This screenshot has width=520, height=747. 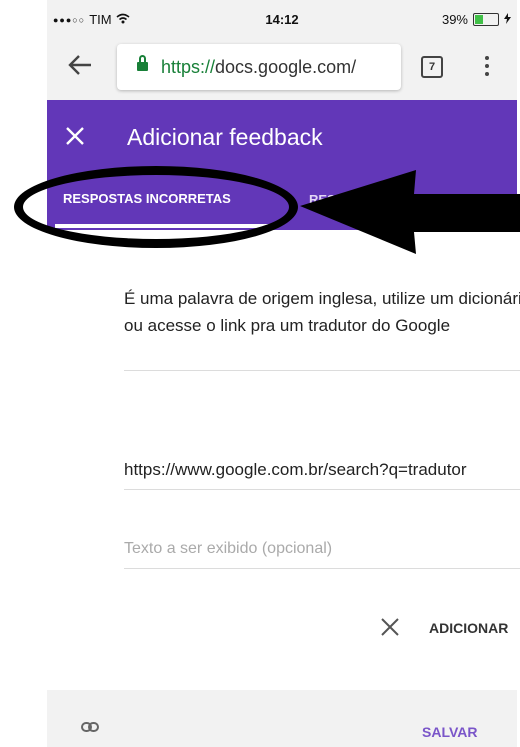 I want to click on more-menu-icon, so click(x=487, y=67).